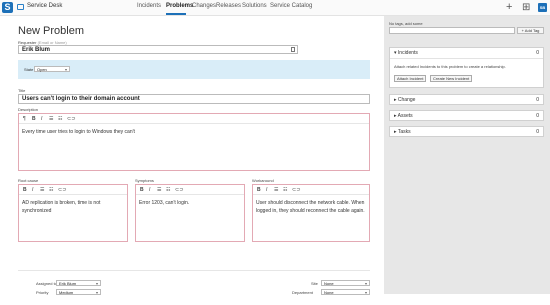  I want to click on site-label: Site, so click(314, 283).